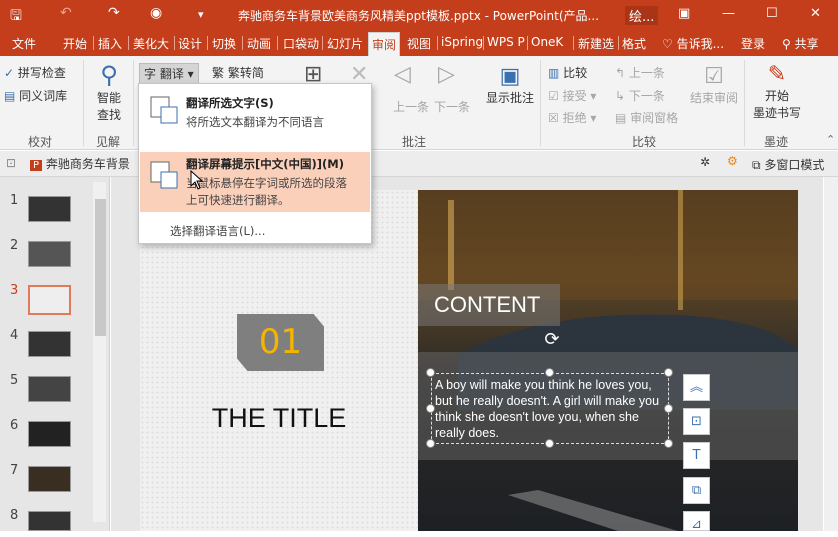 This screenshot has height=537, width=838. What do you see at coordinates (547, 42) in the screenshot?
I see `tab-onekey: OneK` at bounding box center [547, 42].